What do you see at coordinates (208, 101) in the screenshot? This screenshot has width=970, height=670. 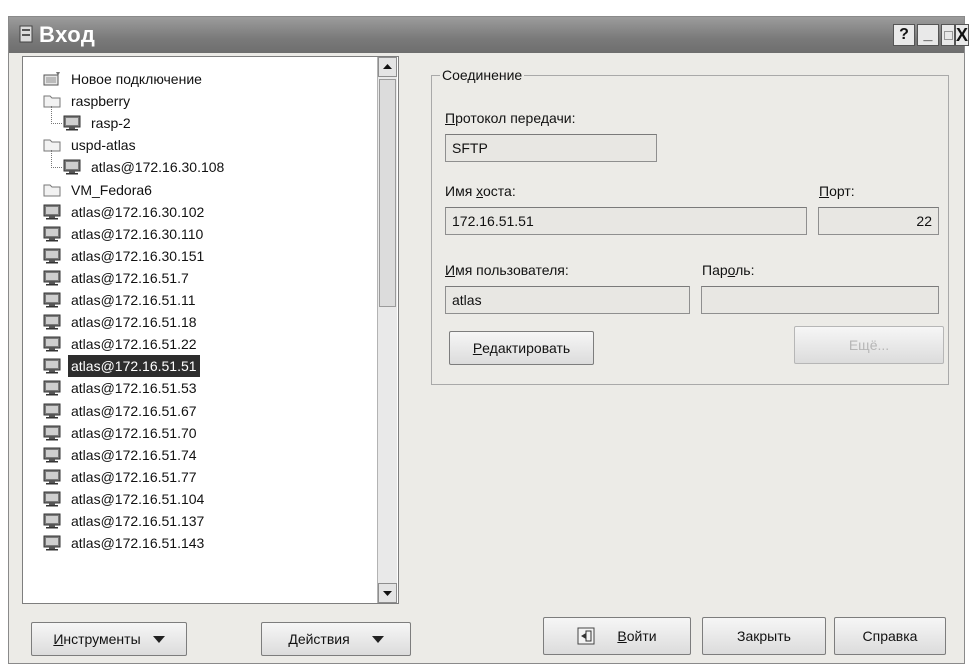 I see `tree-item: raspberry` at bounding box center [208, 101].